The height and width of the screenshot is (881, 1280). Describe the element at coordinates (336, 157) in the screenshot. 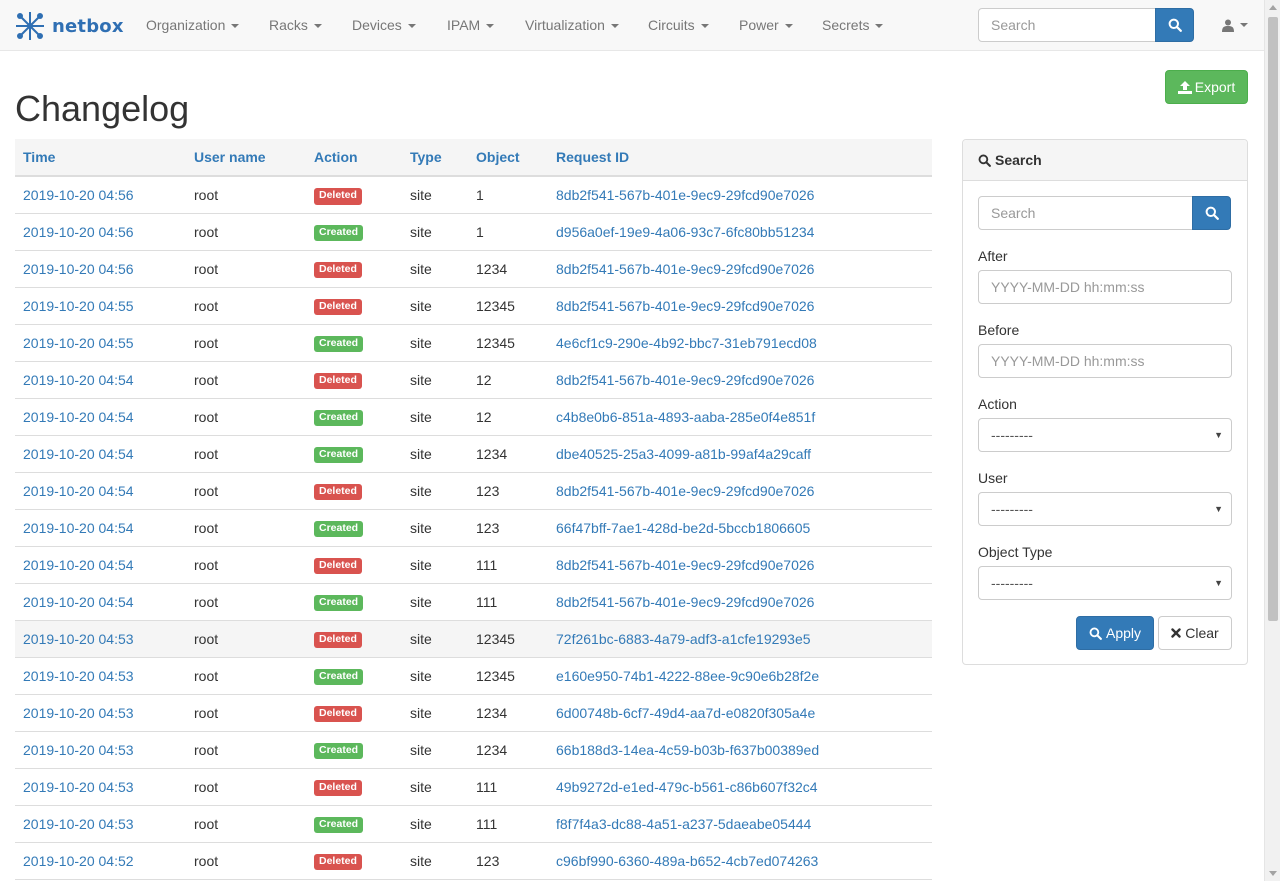

I see `sort-action-link: Action` at that location.